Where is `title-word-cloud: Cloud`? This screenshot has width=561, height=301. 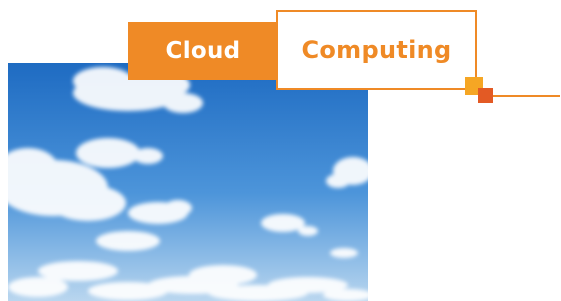 title-word-cloud: Cloud is located at coordinates (203, 51).